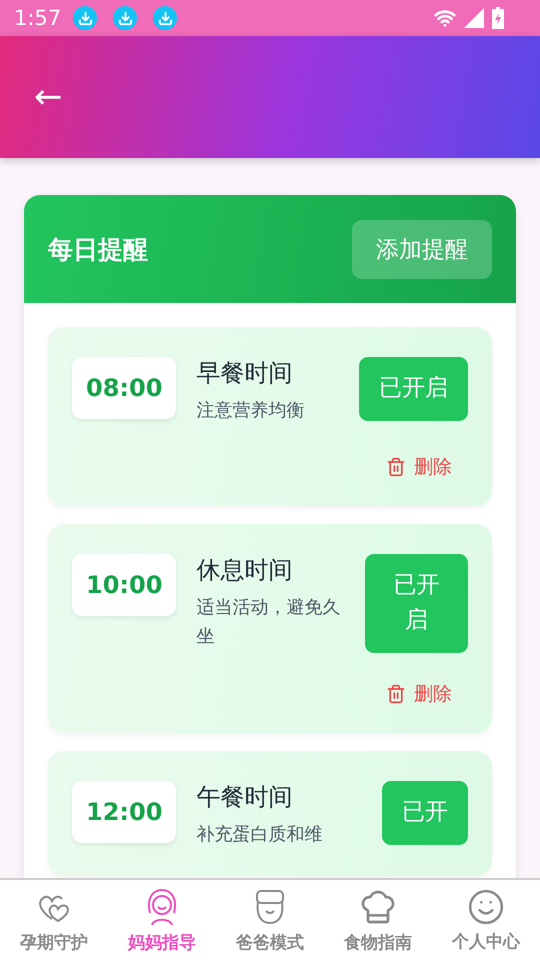 The height and width of the screenshot is (960, 540). What do you see at coordinates (270, 920) in the screenshot?
I see `nav-tab: 爸爸模式` at bounding box center [270, 920].